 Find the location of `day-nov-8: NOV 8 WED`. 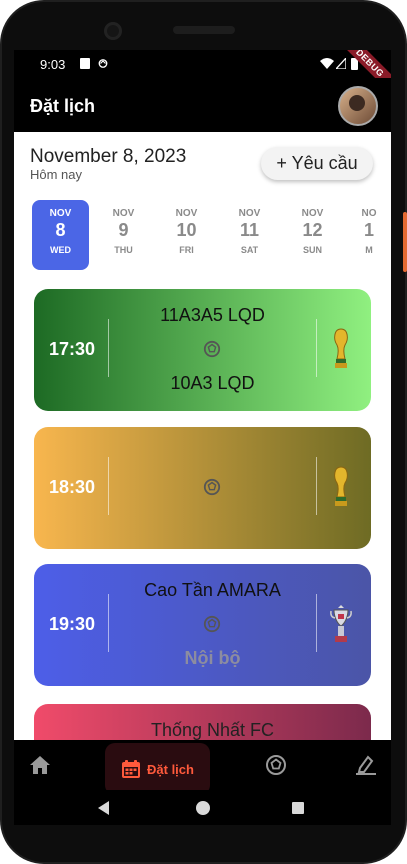

day-nov-8: NOV 8 WED is located at coordinates (60, 235).